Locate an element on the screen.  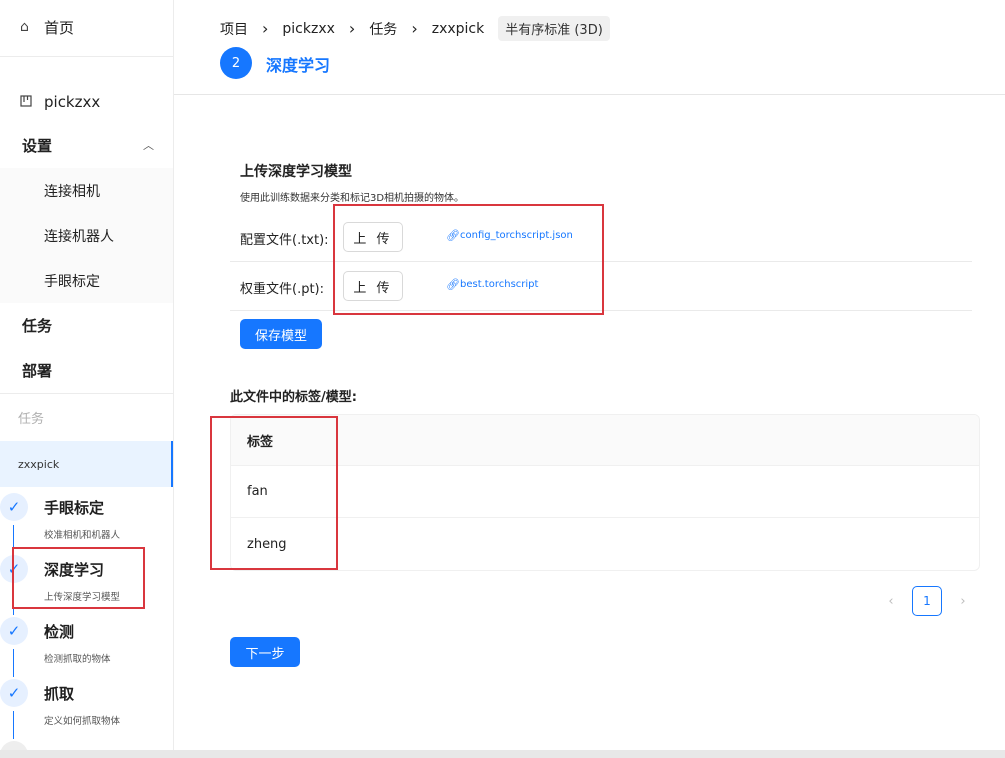
sidebar-item-label: 设置 is located at coordinates (37, 145).